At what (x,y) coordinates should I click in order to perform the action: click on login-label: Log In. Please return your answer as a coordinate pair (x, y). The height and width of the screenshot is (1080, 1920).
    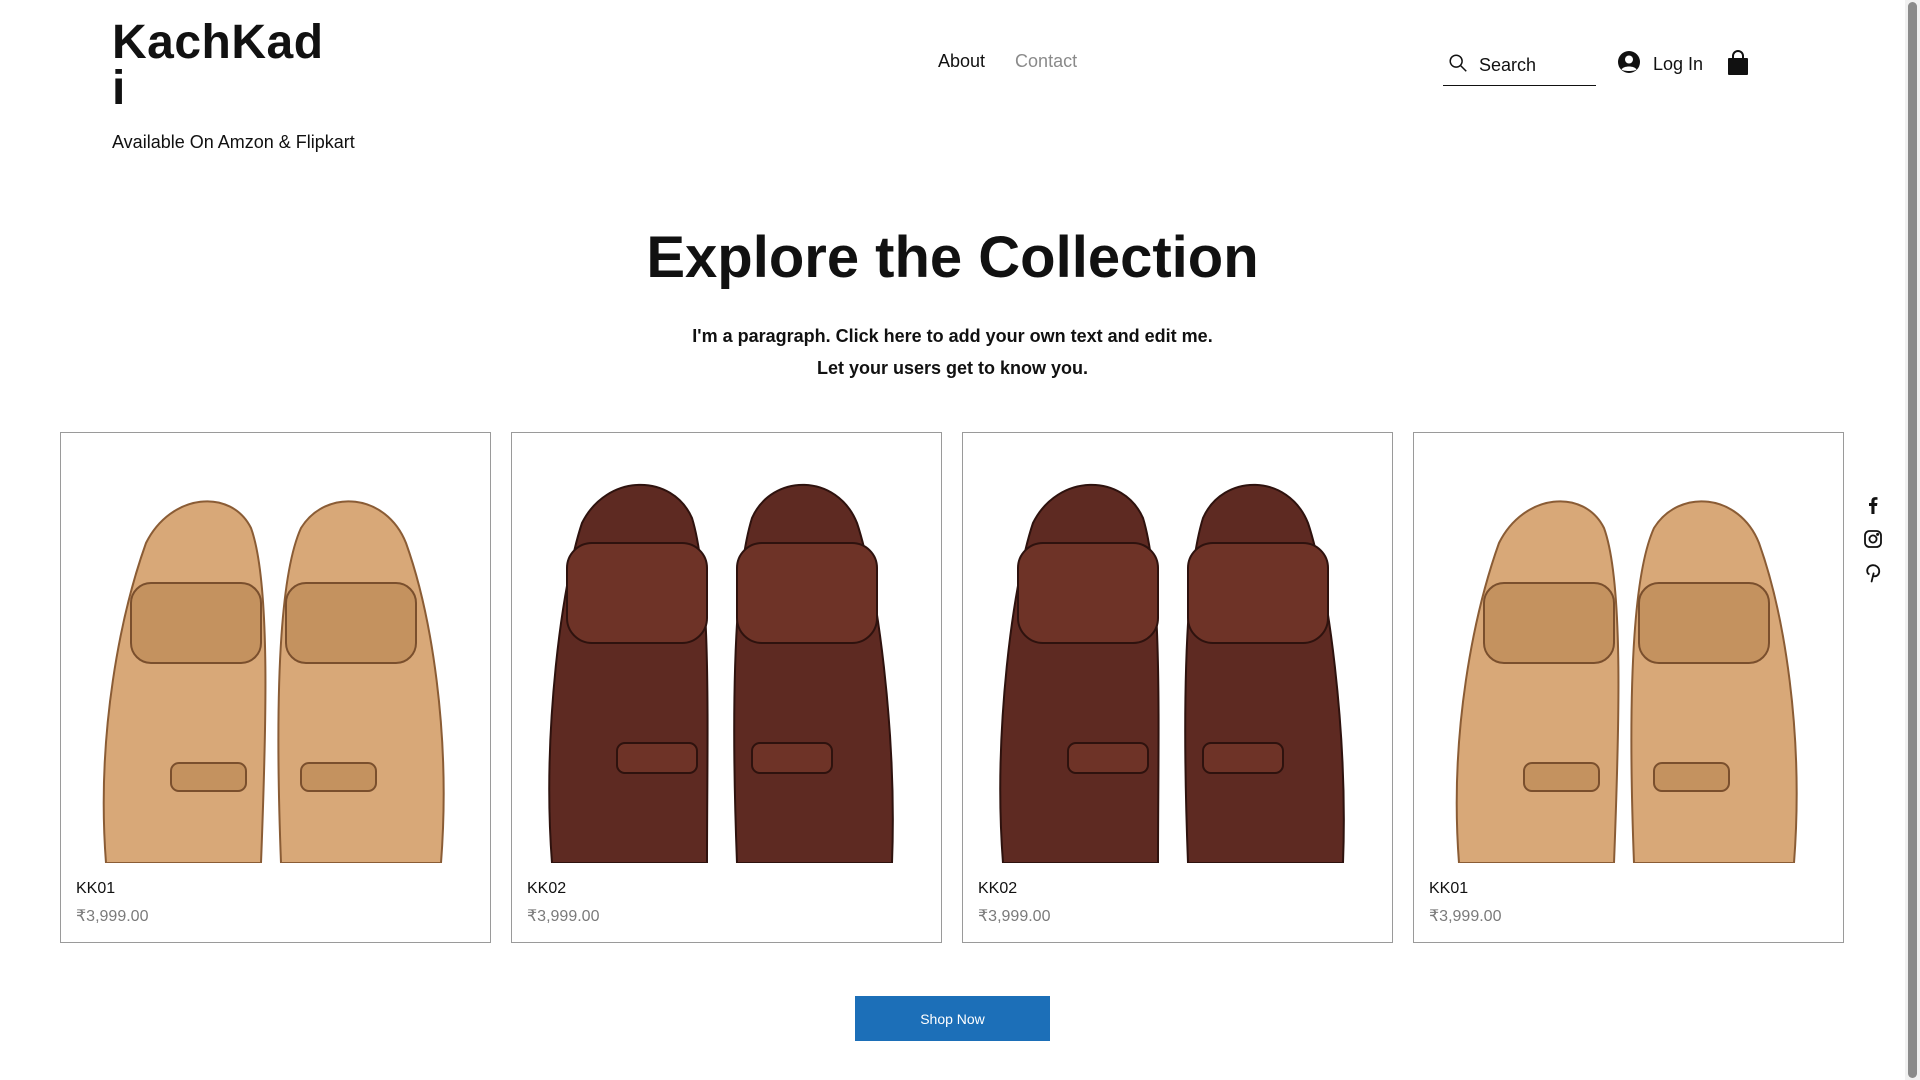
    Looking at the image, I should click on (1678, 64).